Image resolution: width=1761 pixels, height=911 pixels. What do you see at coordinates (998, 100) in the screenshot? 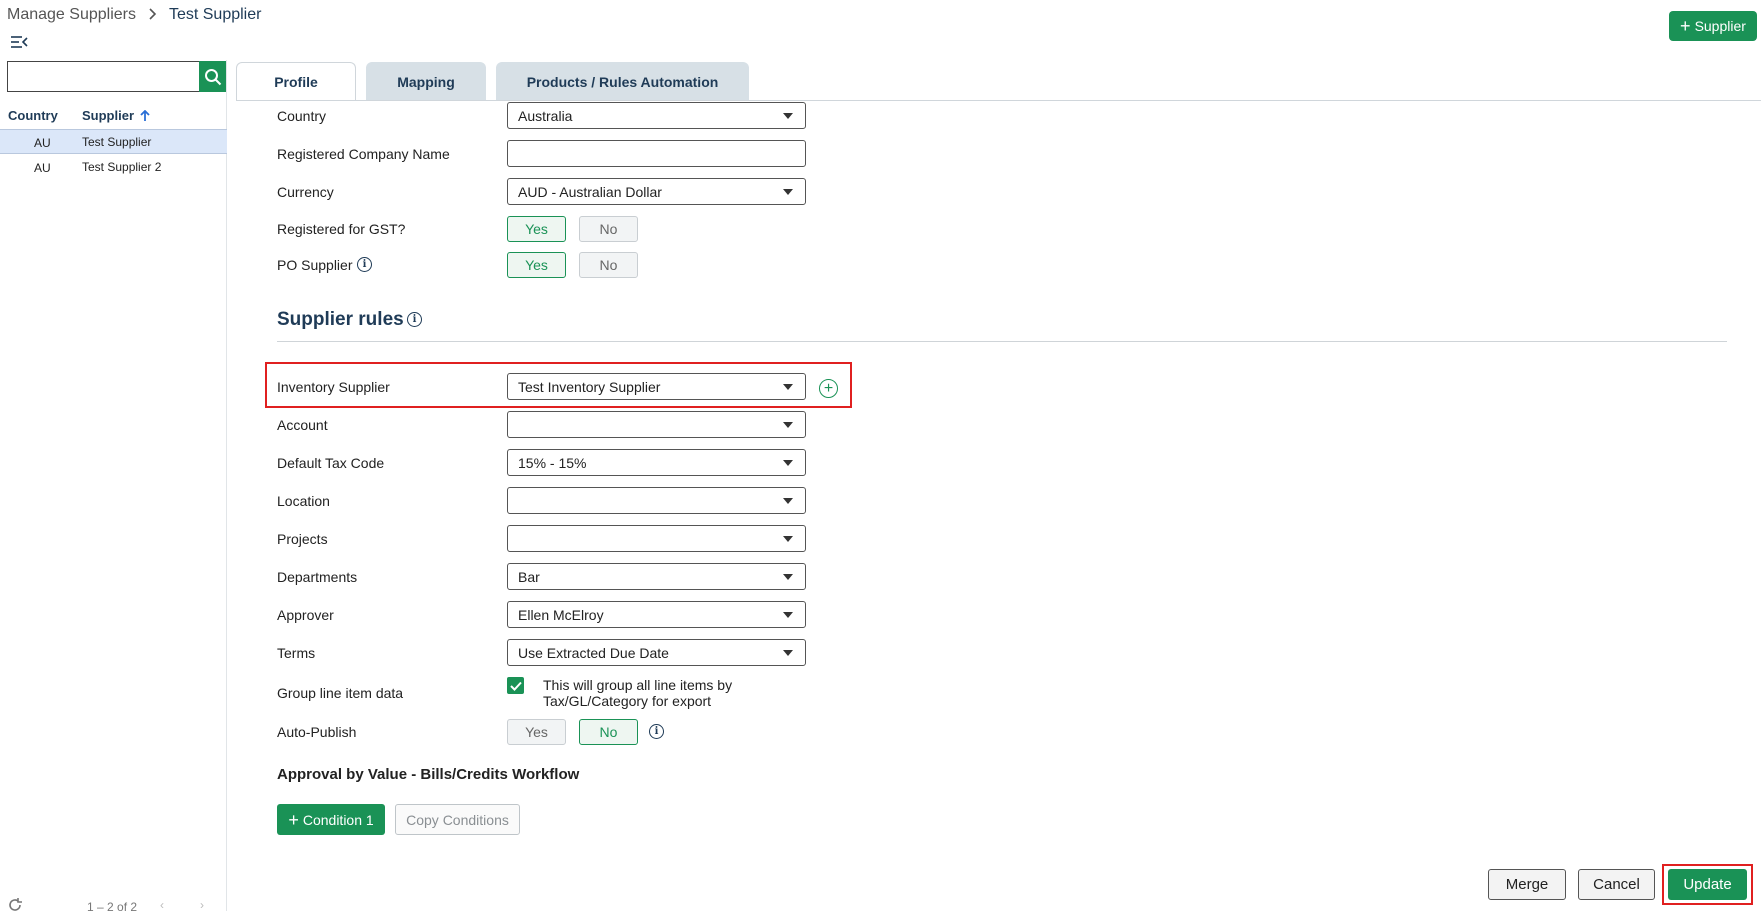
I see `tab-divider` at bounding box center [998, 100].